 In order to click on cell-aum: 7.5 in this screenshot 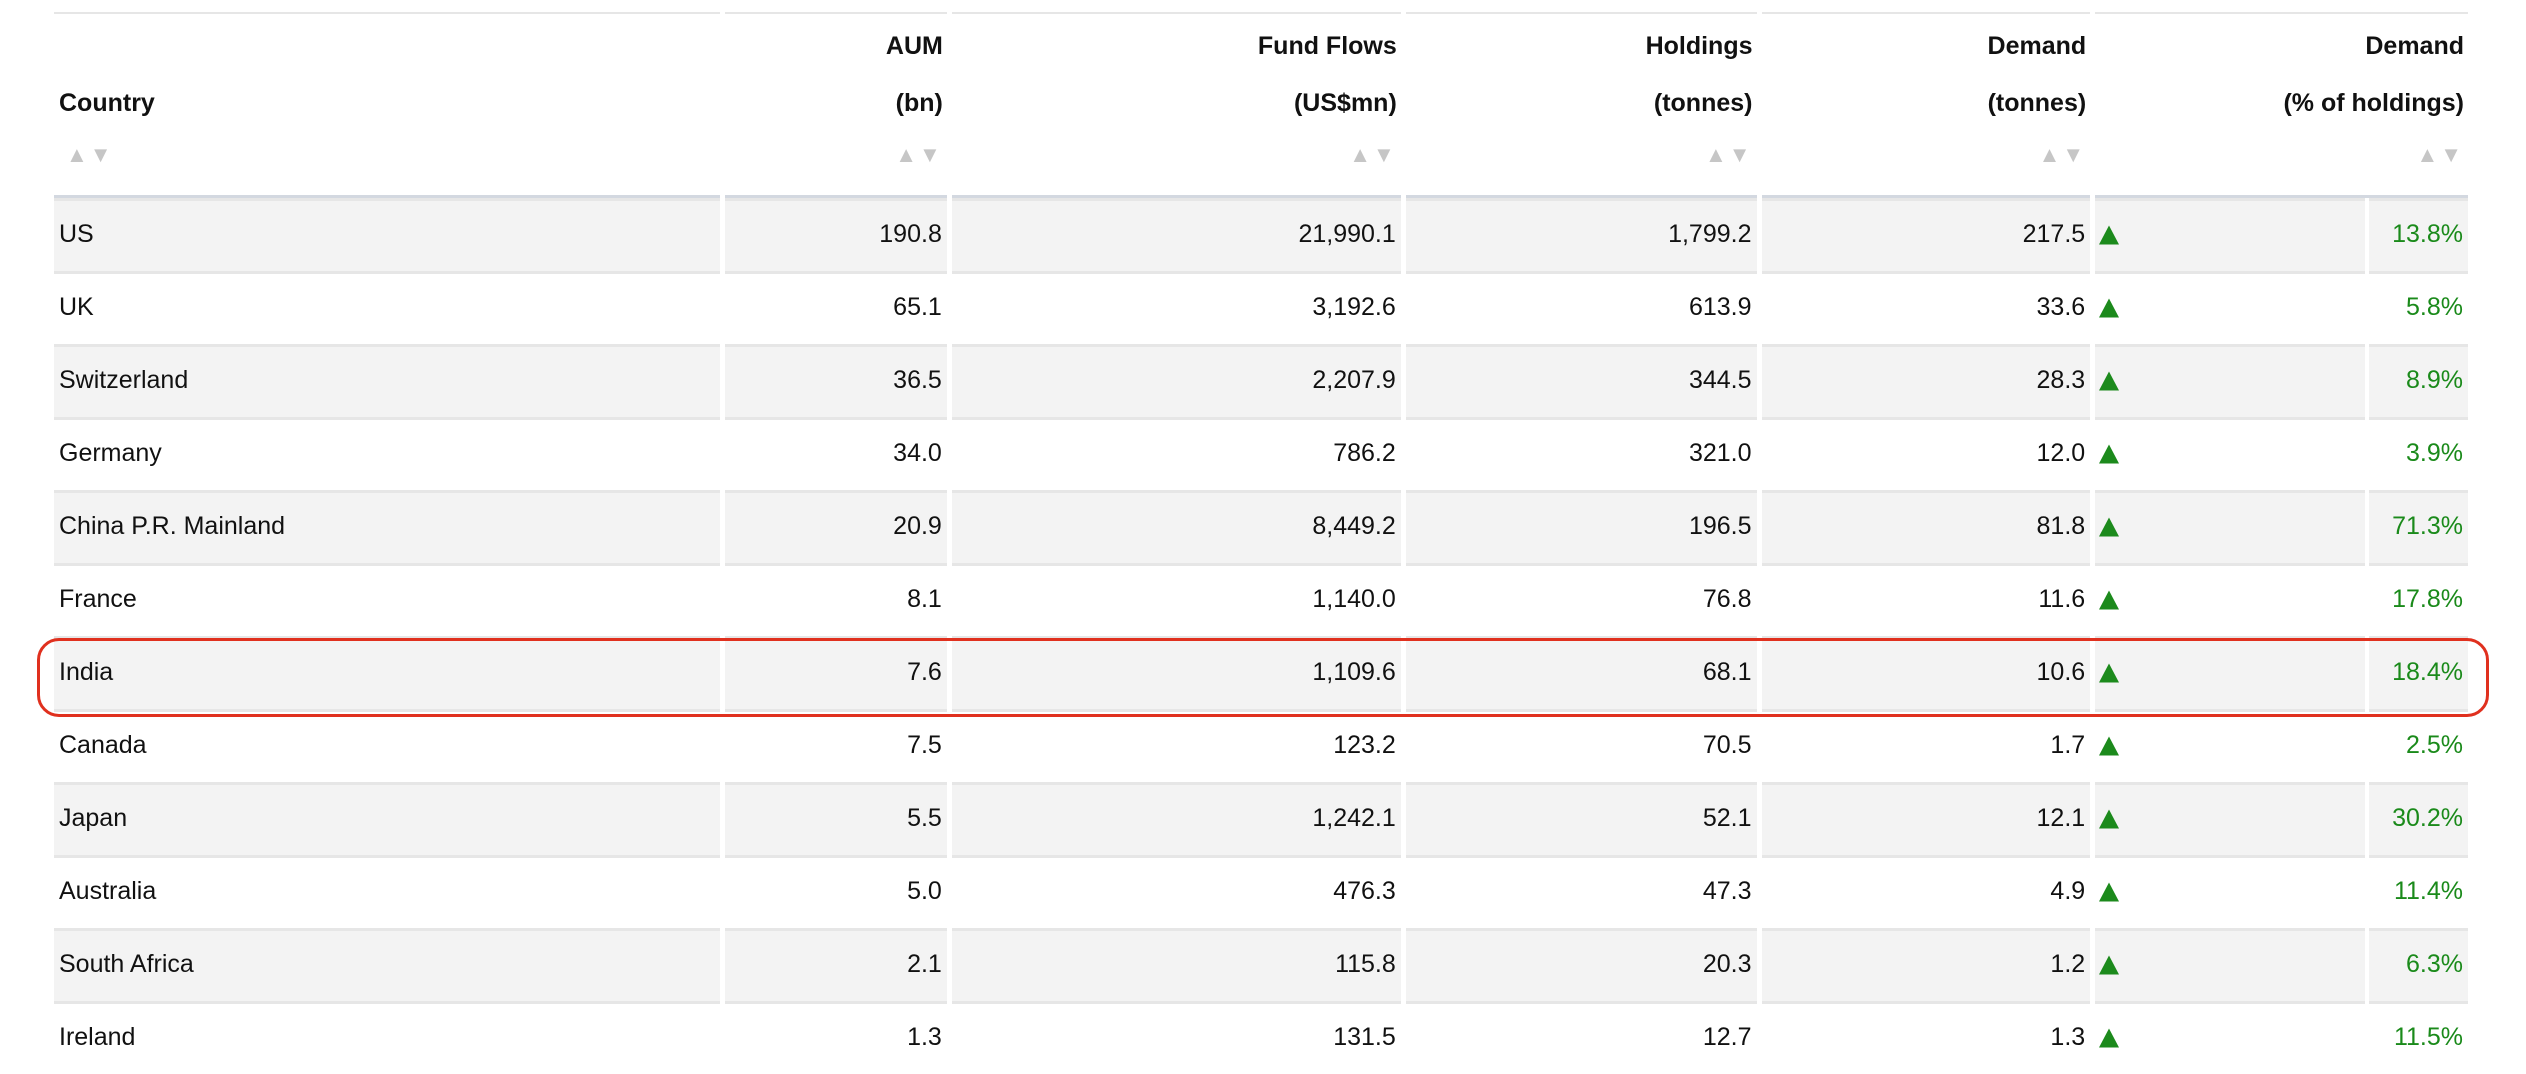, I will do `click(836, 745)`.